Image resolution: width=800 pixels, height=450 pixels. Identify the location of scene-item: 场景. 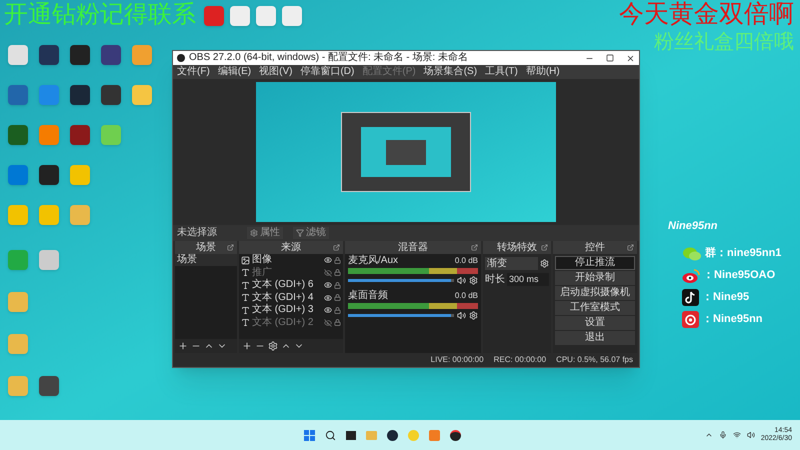
(206, 260).